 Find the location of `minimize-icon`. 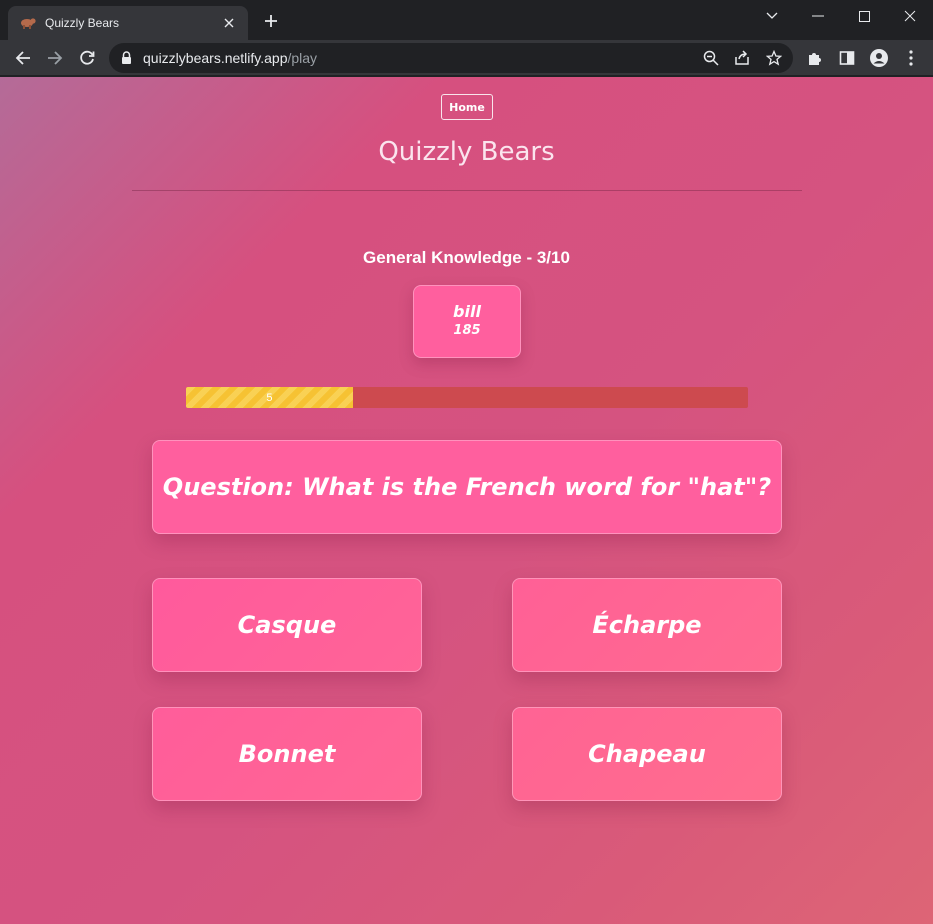

minimize-icon is located at coordinates (818, 16).